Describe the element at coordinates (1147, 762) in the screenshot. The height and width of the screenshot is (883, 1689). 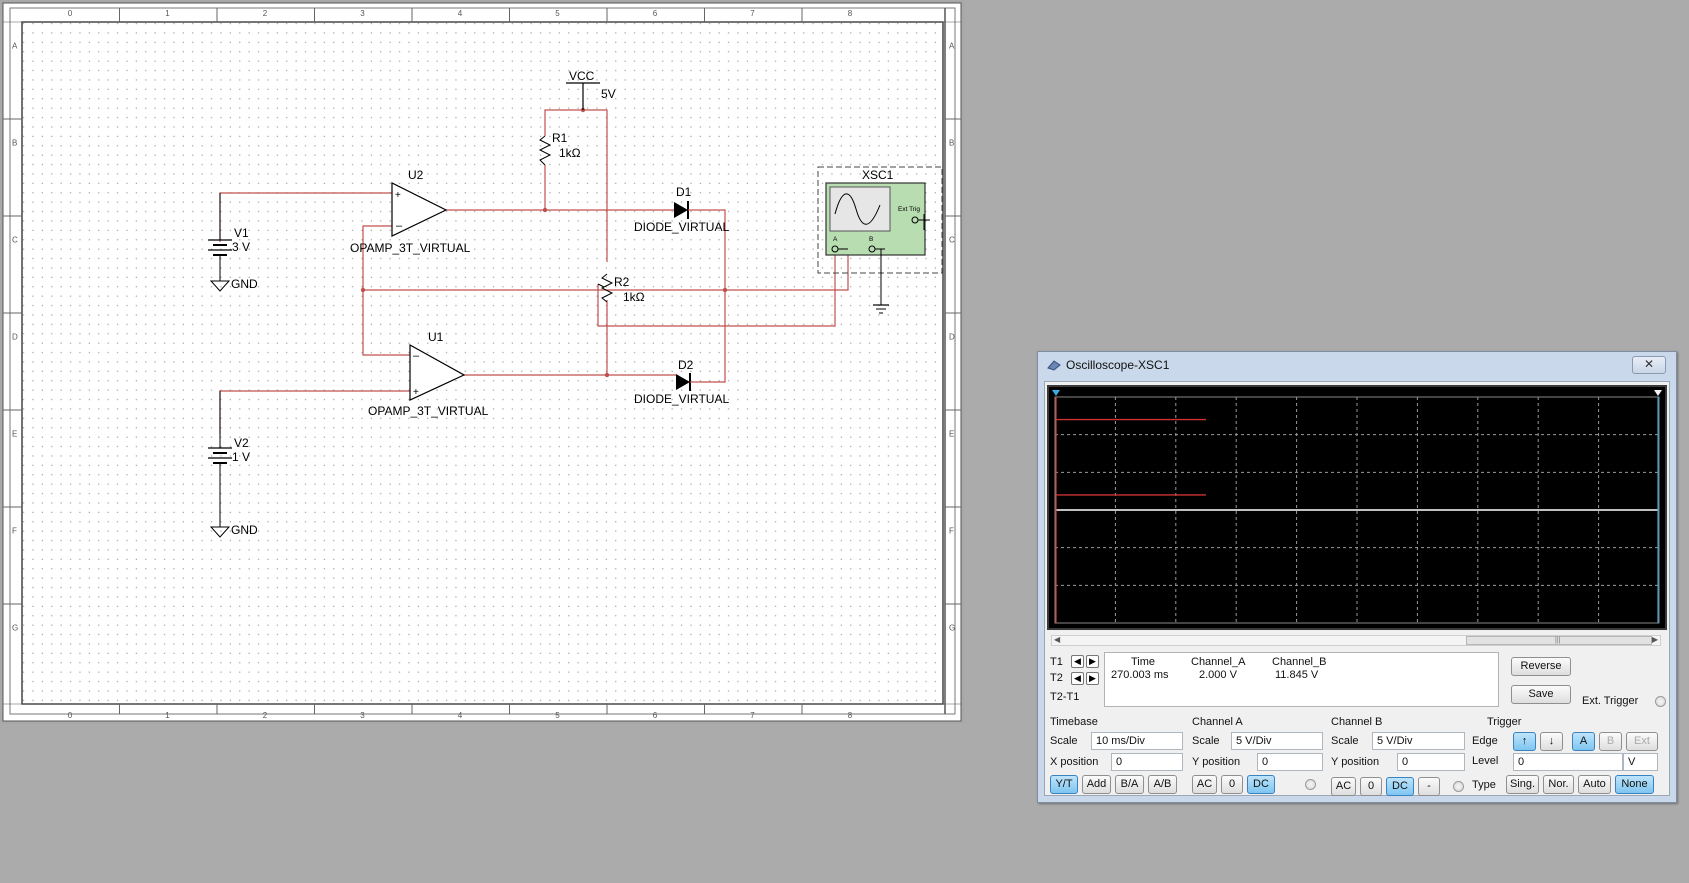
I see `timebase-xpos-field: 0` at that location.